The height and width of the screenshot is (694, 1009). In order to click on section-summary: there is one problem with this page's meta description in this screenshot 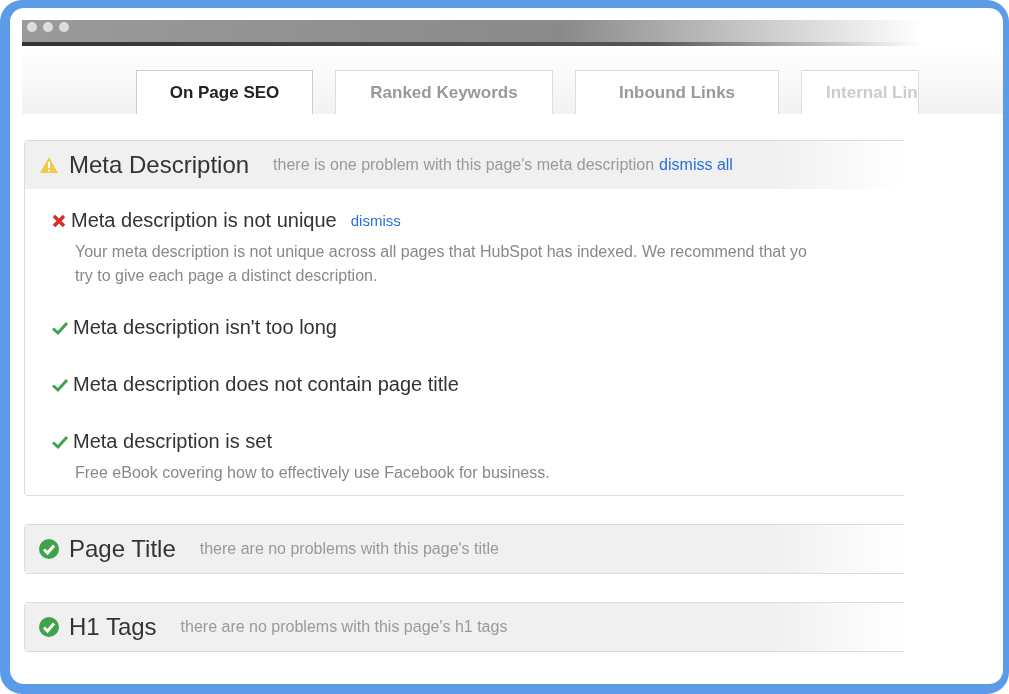, I will do `click(464, 165)`.